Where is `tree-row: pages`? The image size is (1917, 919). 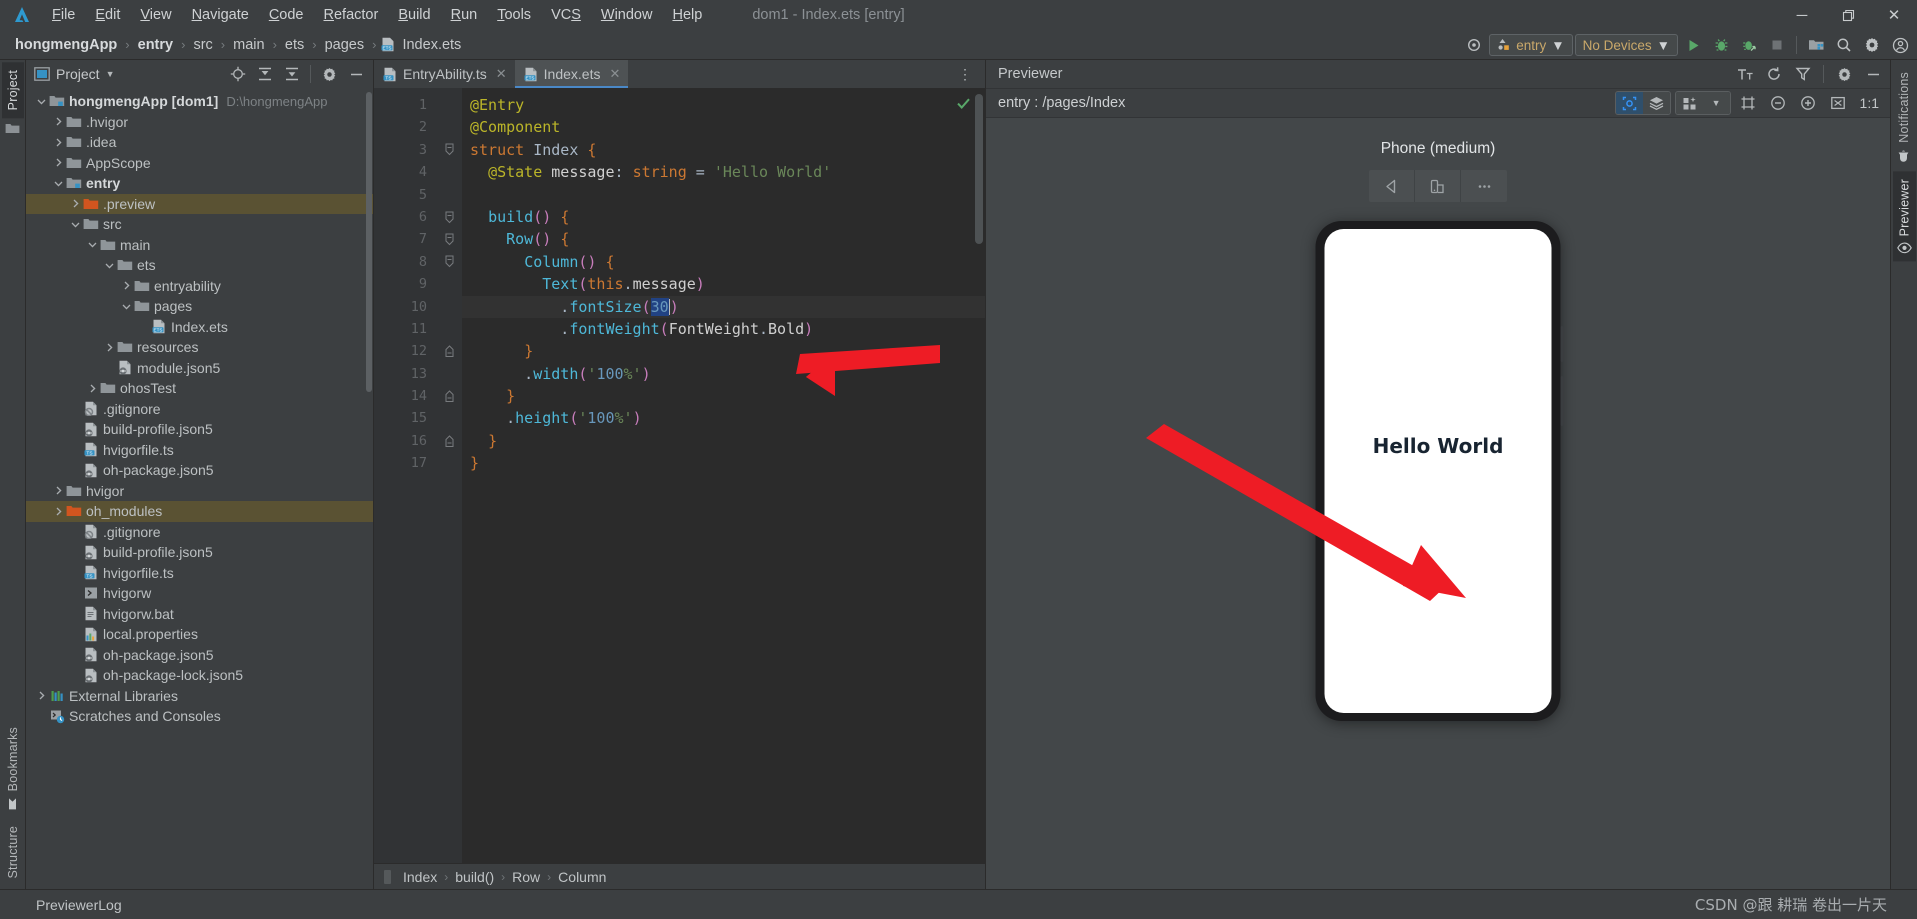
tree-row: pages is located at coordinates (199, 306).